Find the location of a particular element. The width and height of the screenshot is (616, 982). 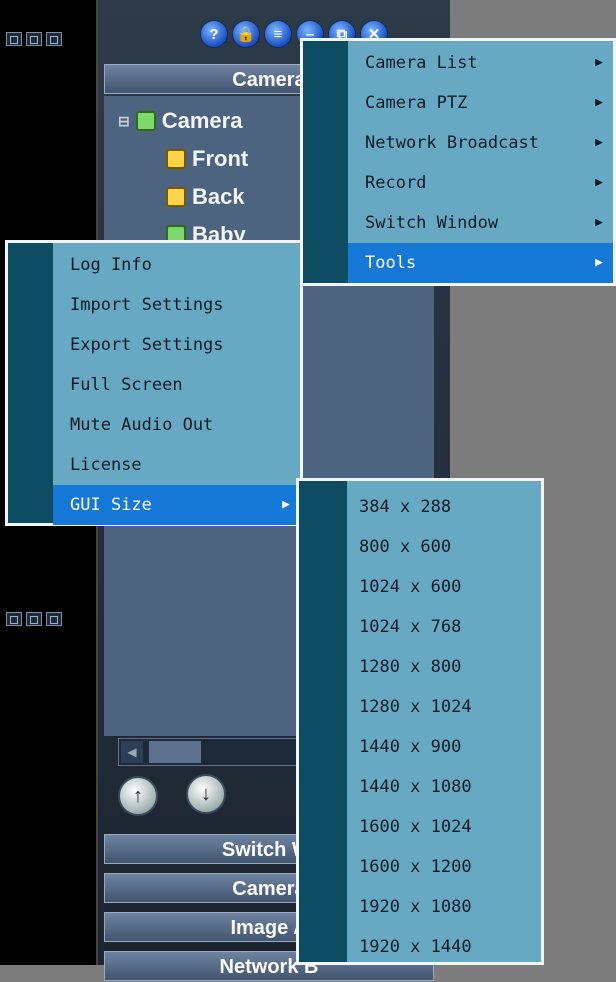

menu-item: GUI Size ▶ is located at coordinates (176, 505).